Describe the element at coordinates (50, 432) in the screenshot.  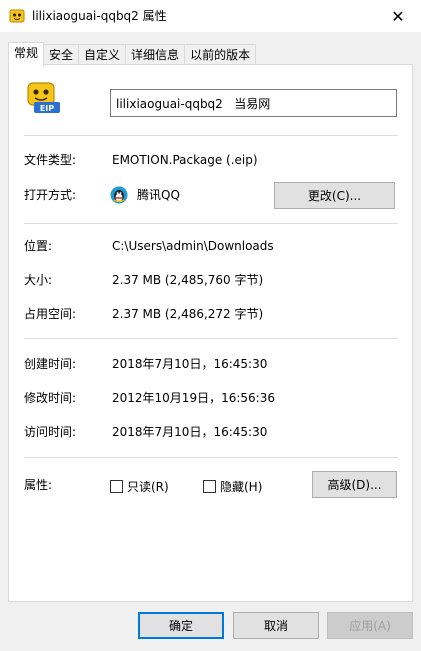
I see `accessed-label: 访问时间:` at that location.